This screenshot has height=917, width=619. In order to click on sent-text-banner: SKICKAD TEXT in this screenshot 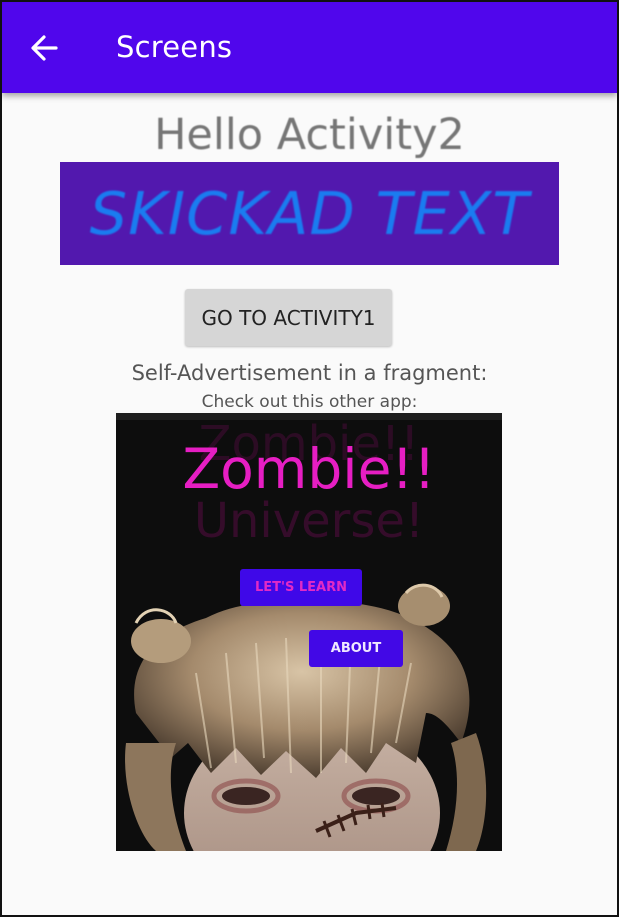, I will do `click(309, 213)`.